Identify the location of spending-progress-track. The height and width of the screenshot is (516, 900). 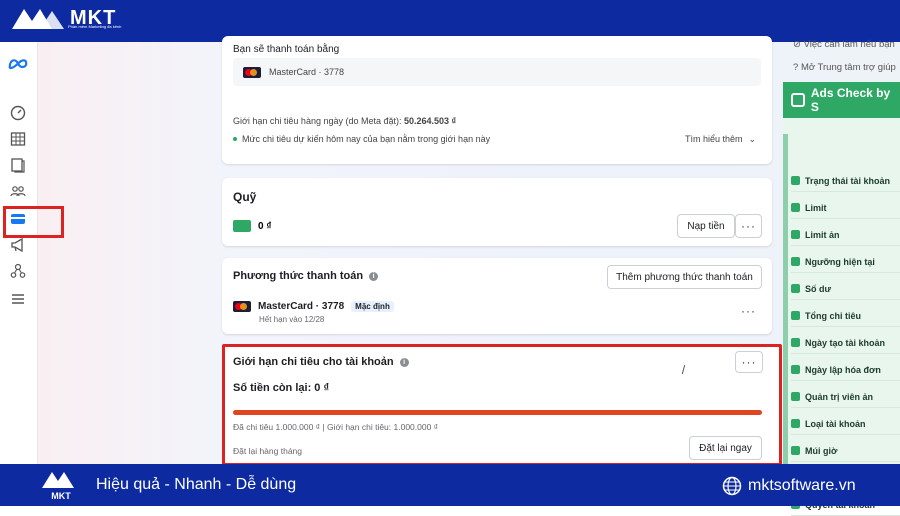
(497, 412).